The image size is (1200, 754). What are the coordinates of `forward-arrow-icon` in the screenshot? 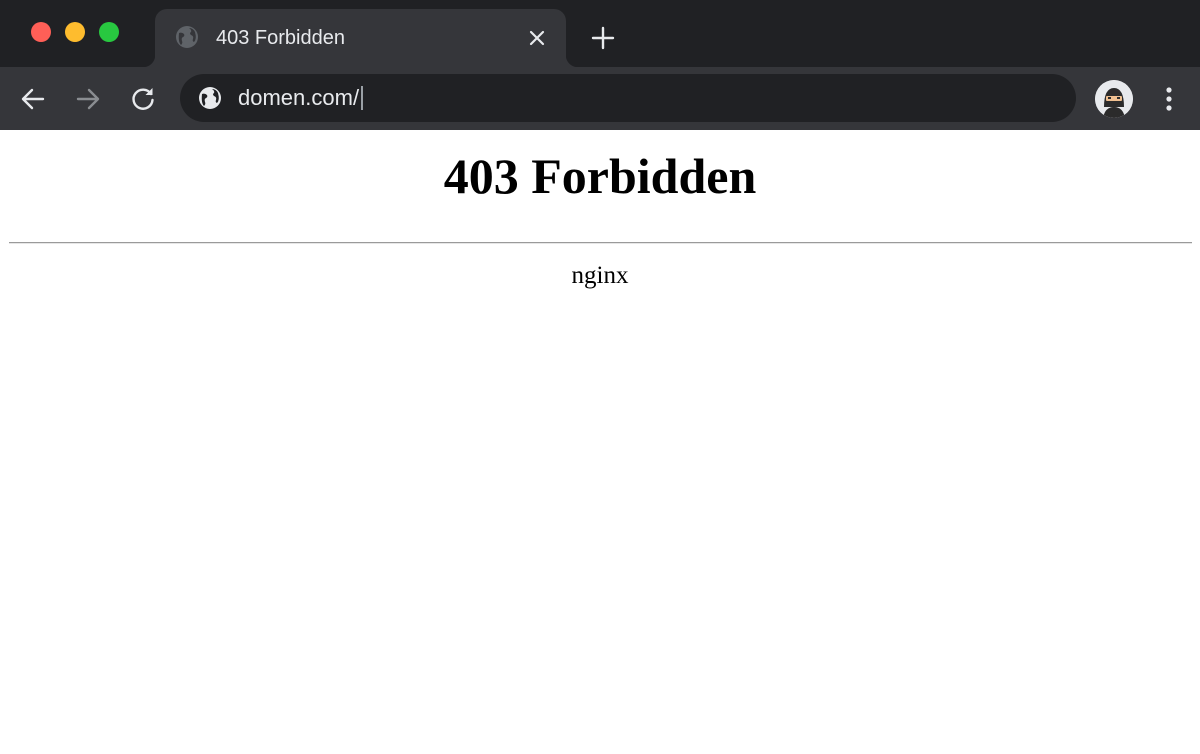 It's located at (88, 99).